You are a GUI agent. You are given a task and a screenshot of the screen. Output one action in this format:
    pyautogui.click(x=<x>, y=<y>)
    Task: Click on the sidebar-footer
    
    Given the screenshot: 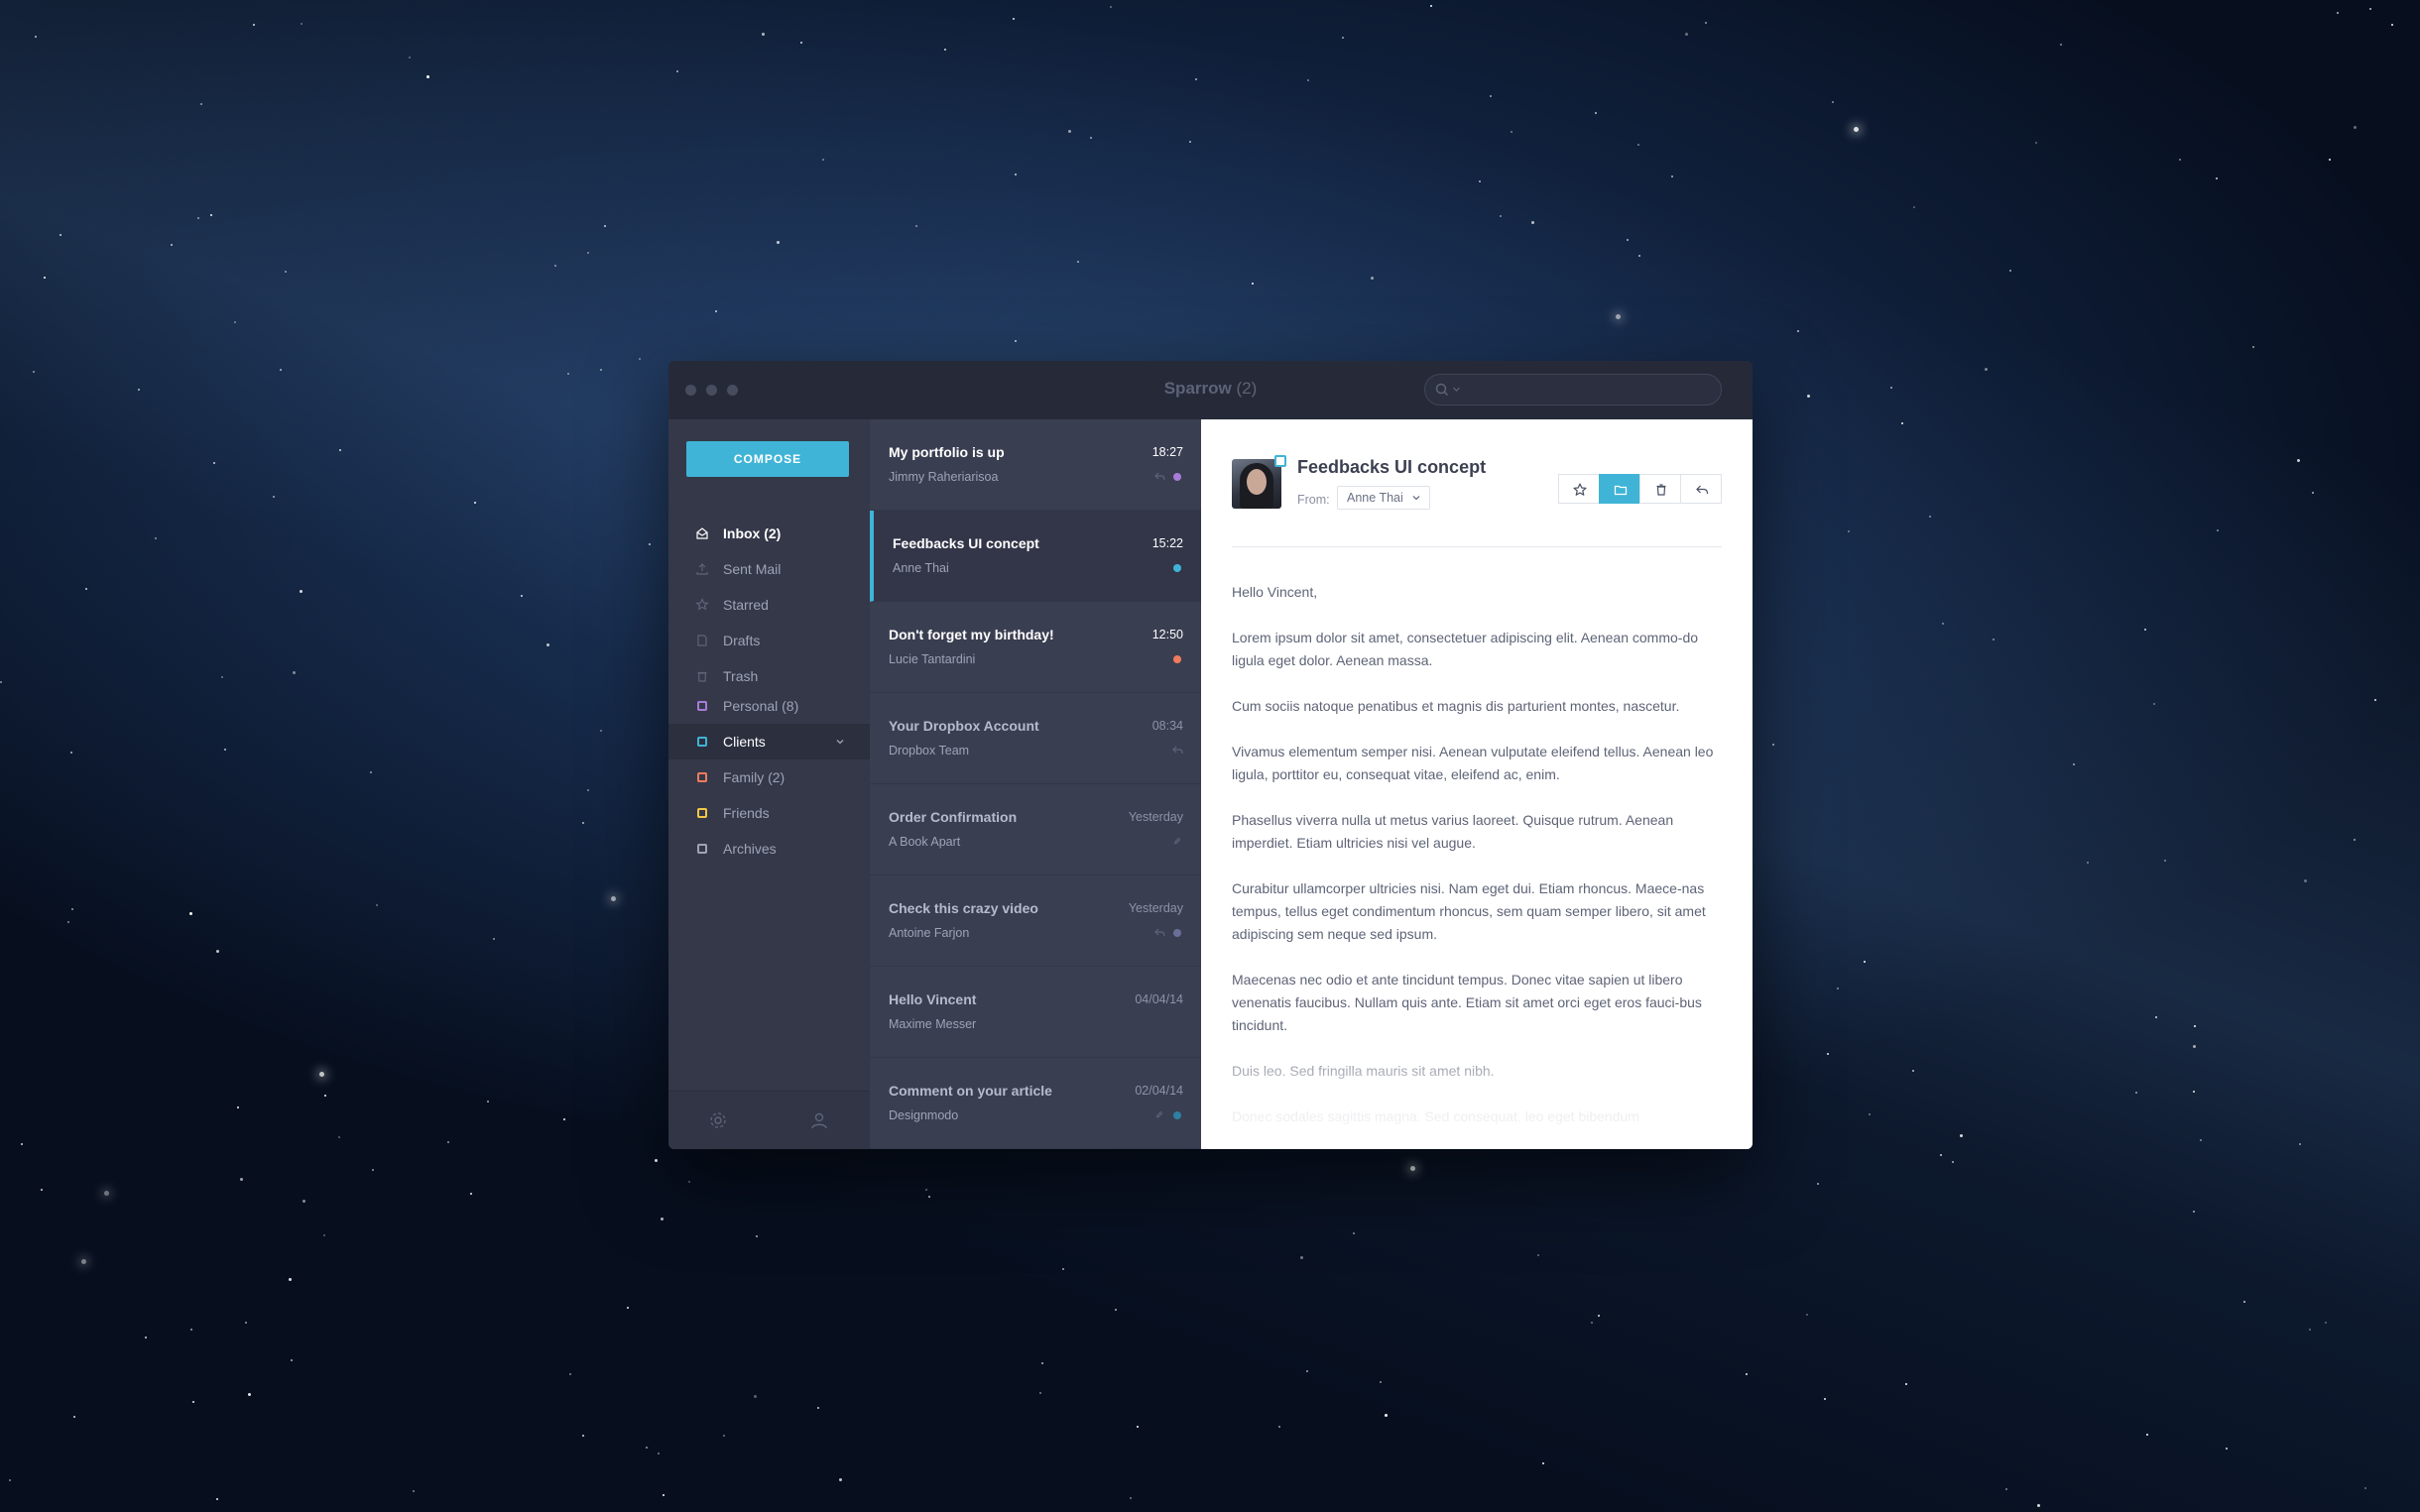 What is the action you would take?
    pyautogui.click(x=769, y=1120)
    